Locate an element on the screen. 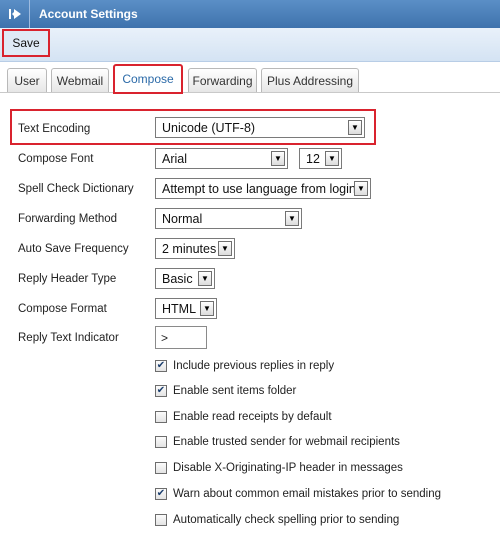 The width and height of the screenshot is (500, 537). reply-header-label: Reply Header Type is located at coordinates (67, 279).